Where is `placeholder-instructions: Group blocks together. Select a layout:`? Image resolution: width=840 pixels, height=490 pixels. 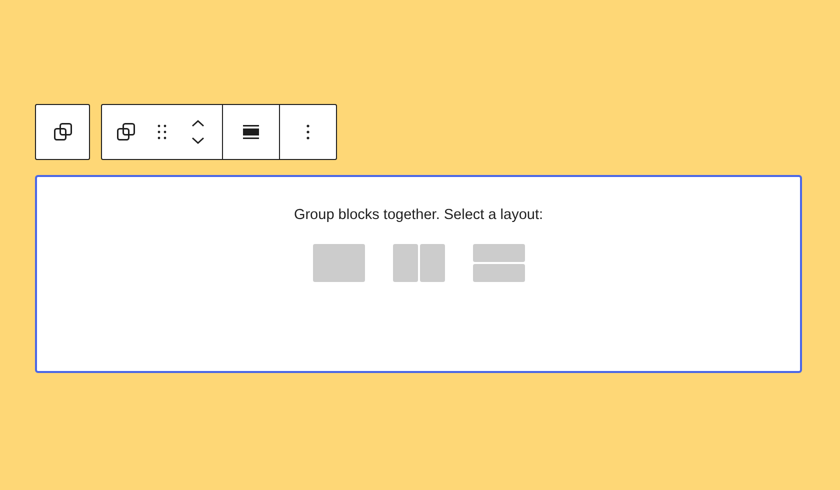
placeholder-instructions: Group blocks together. Select a layout: is located at coordinates (419, 215).